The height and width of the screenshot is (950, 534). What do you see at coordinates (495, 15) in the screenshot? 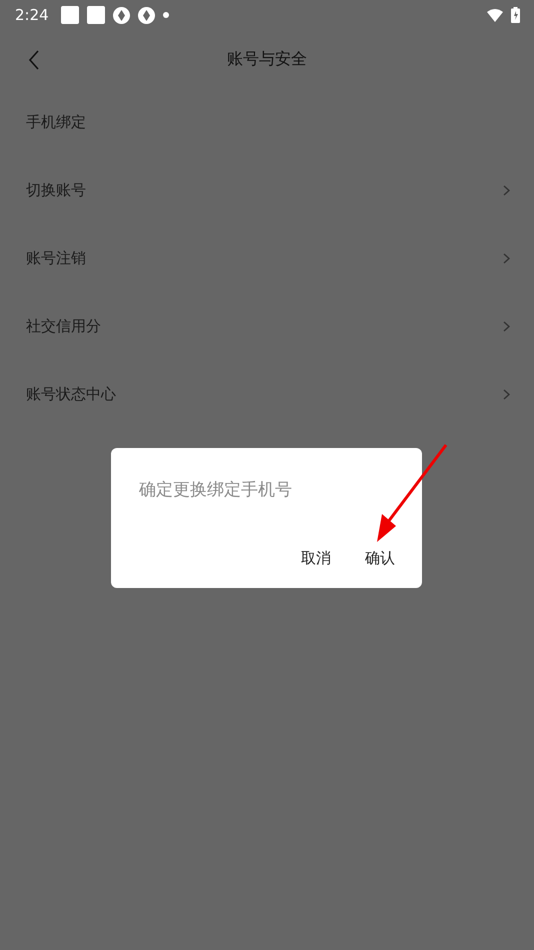
I see `wifi-icon` at bounding box center [495, 15].